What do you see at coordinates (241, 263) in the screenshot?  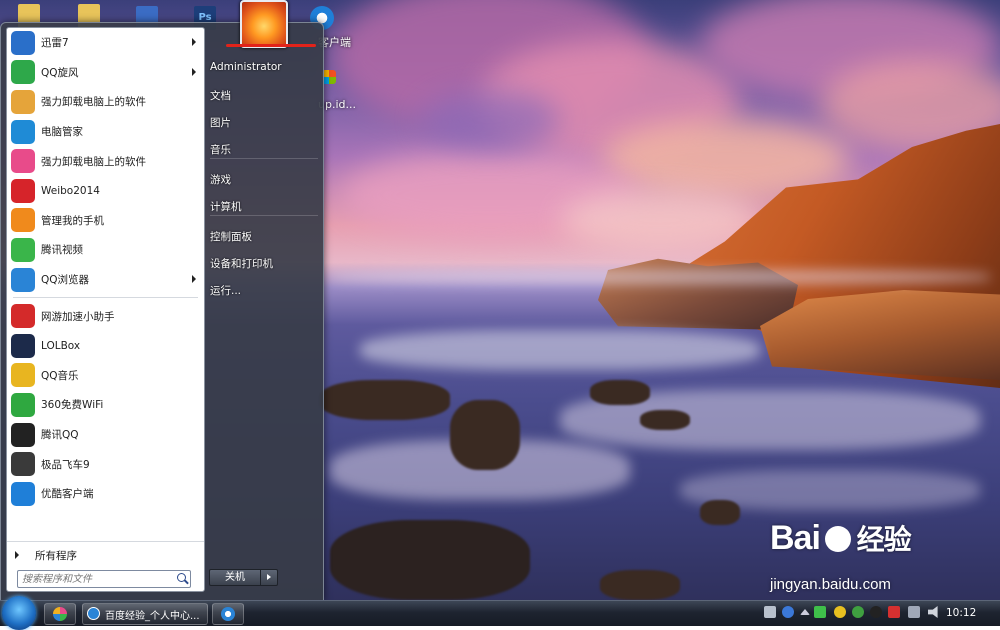 I see `start-link-devices-printers: 设备和打印机` at bounding box center [241, 263].